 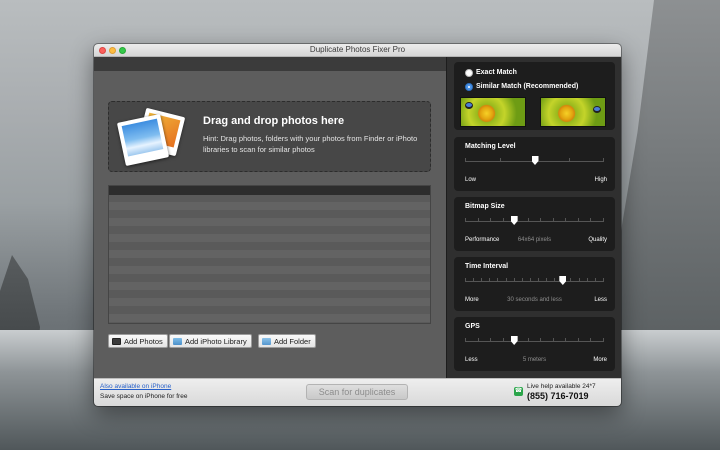 What do you see at coordinates (535, 160) in the screenshot?
I see `matching-level-slider` at bounding box center [535, 160].